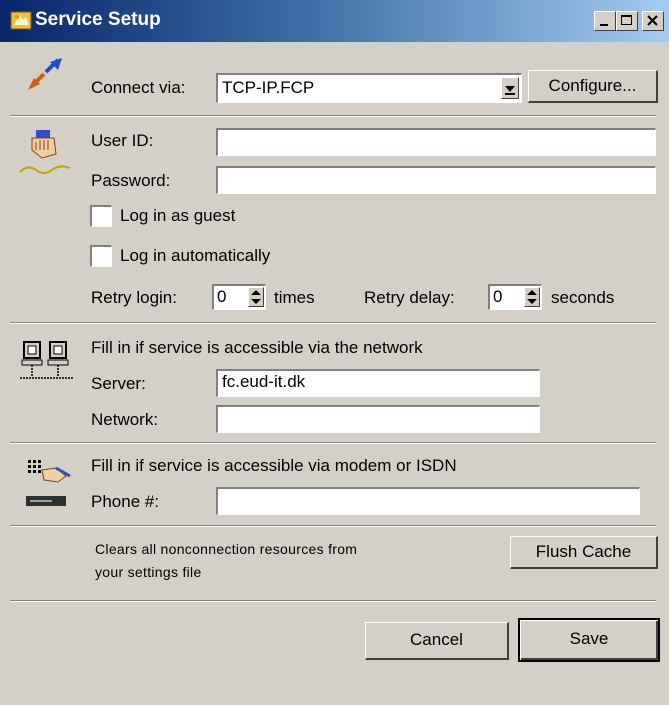  I want to click on chevron-down-icon, so click(510, 90).